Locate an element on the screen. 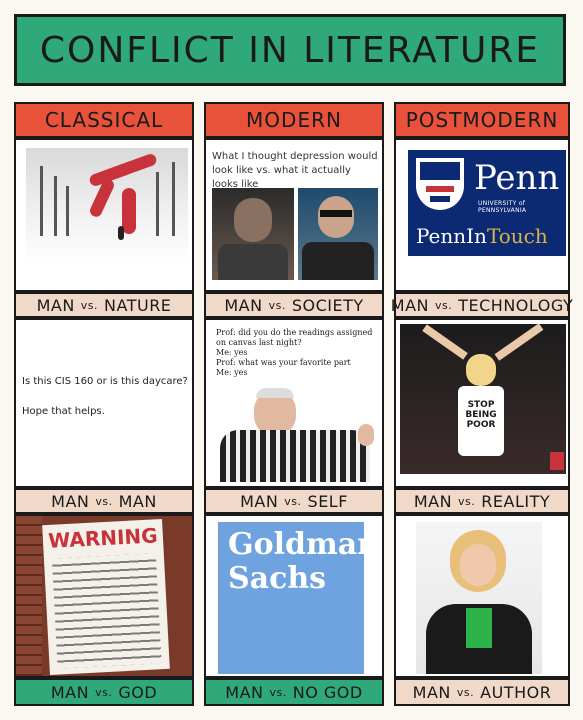  label-man-vs-no-god: MAN vs. NO GOD is located at coordinates (294, 692).